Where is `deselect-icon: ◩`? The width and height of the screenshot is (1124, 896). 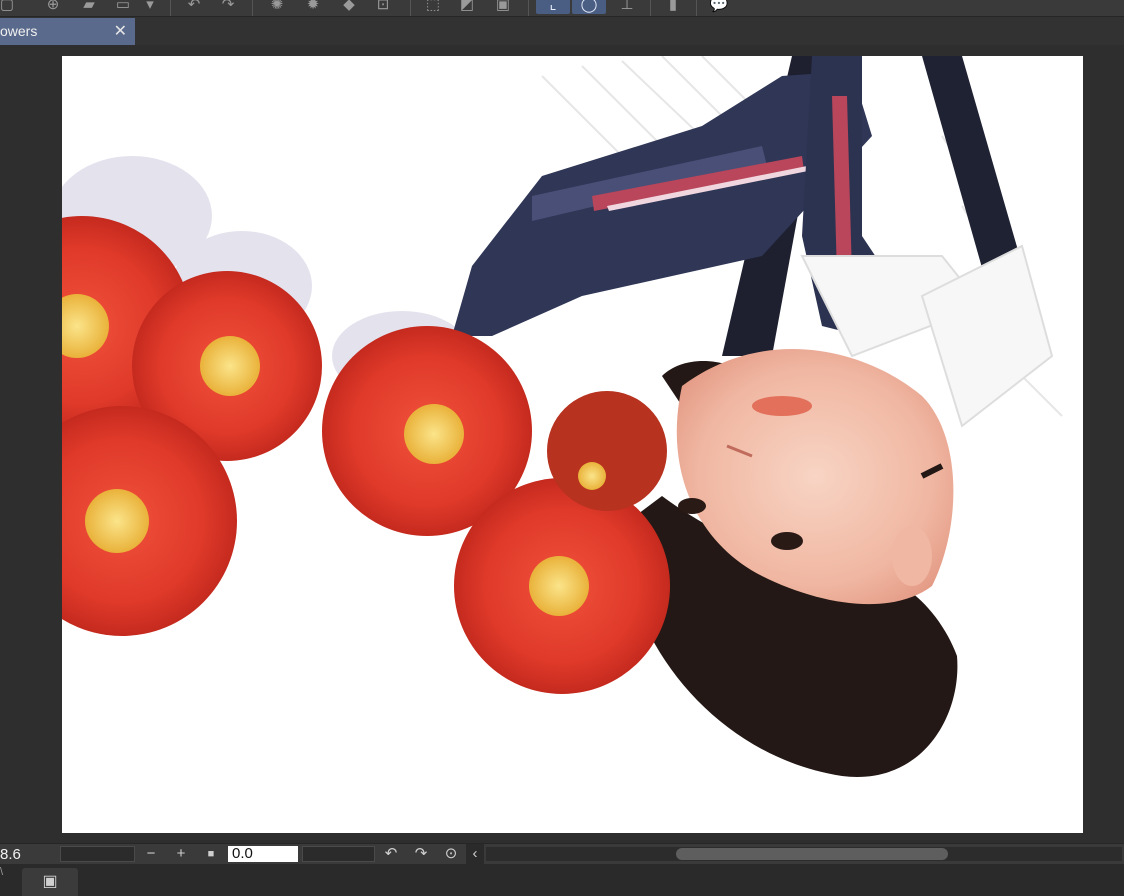
deselect-icon: ◩ is located at coordinates (467, 7).